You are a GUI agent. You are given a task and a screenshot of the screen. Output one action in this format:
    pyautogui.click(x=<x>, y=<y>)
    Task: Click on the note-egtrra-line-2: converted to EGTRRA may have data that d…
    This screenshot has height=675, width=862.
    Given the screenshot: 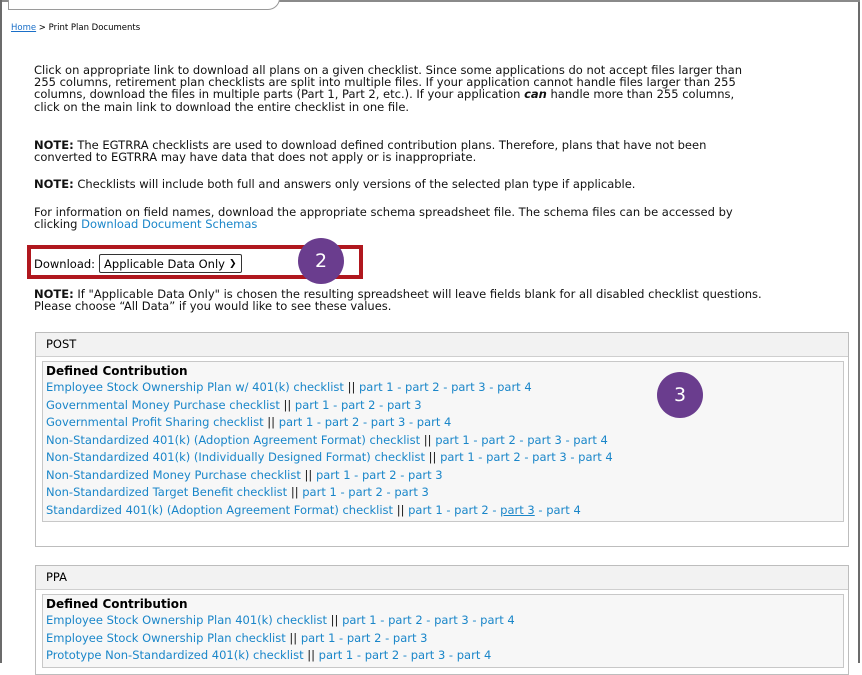 What is the action you would take?
    pyautogui.click(x=255, y=157)
    